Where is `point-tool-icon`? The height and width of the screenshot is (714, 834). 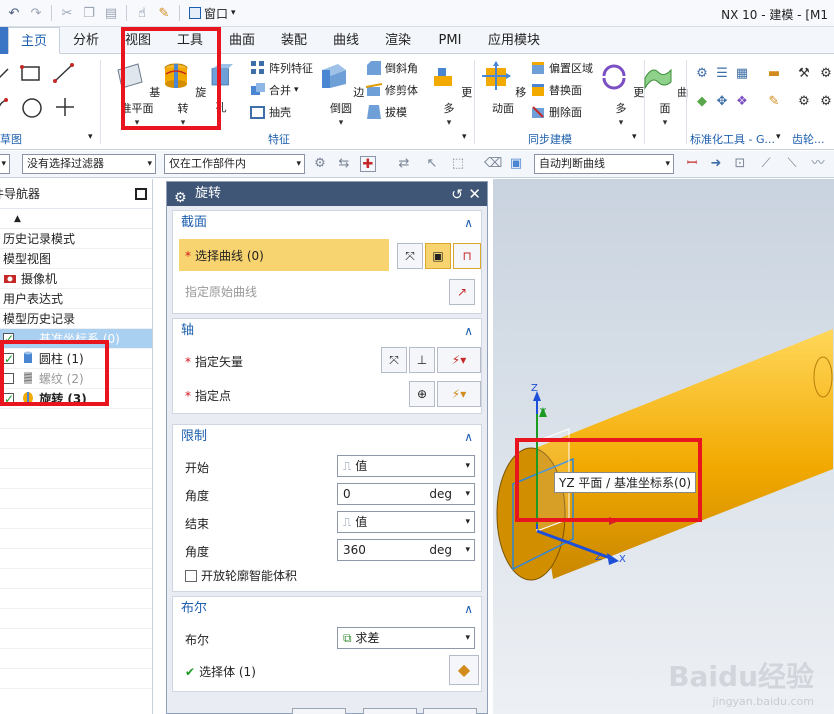
point-tool-icon is located at coordinates (65, 107).